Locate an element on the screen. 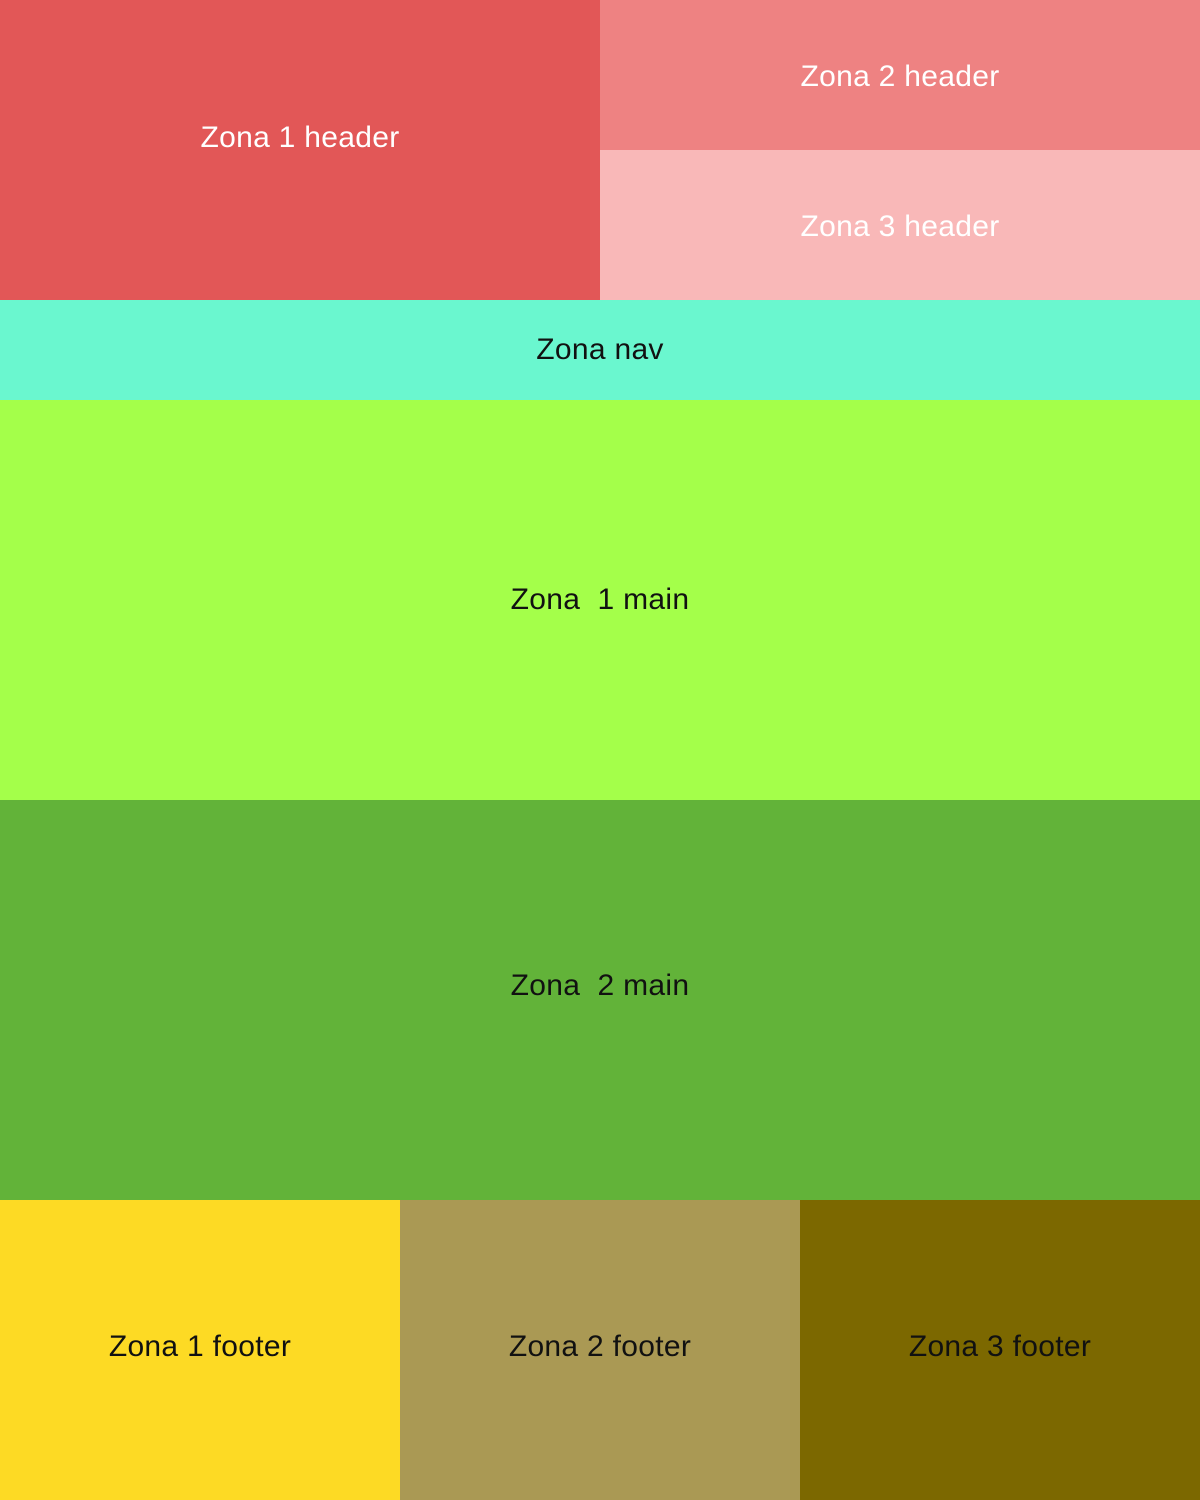  zone-2-footer: Zona 2 footer is located at coordinates (600, 1350).